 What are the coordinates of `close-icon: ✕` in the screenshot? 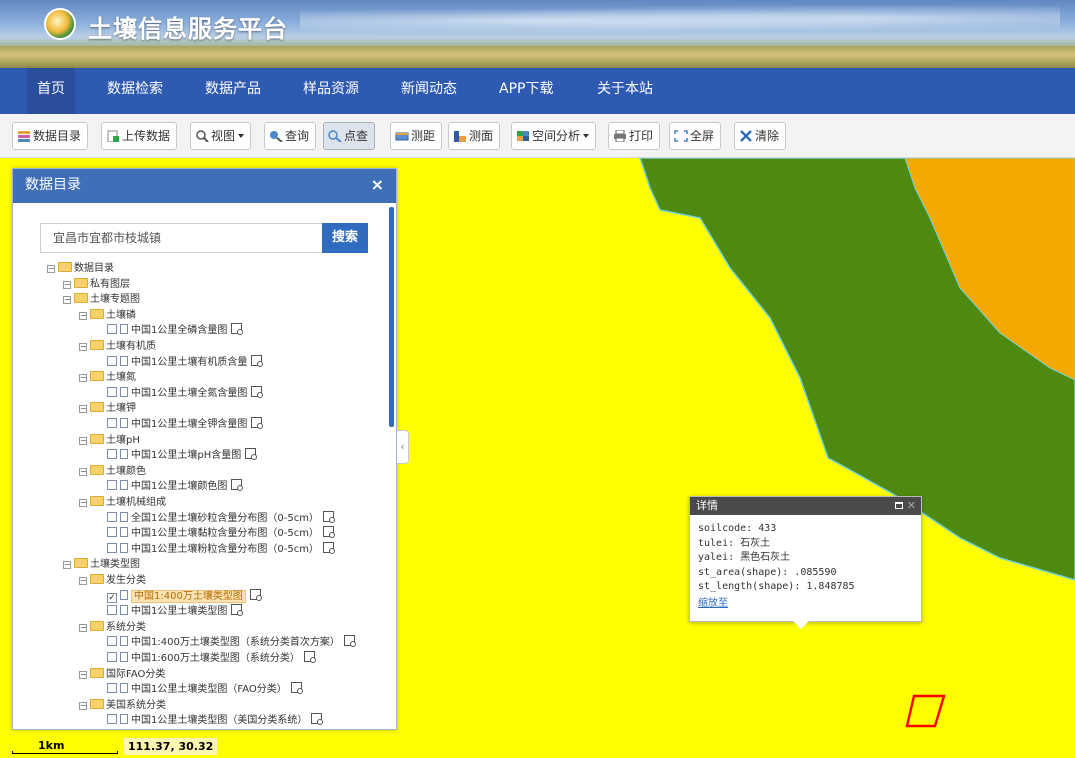 It's located at (911, 506).